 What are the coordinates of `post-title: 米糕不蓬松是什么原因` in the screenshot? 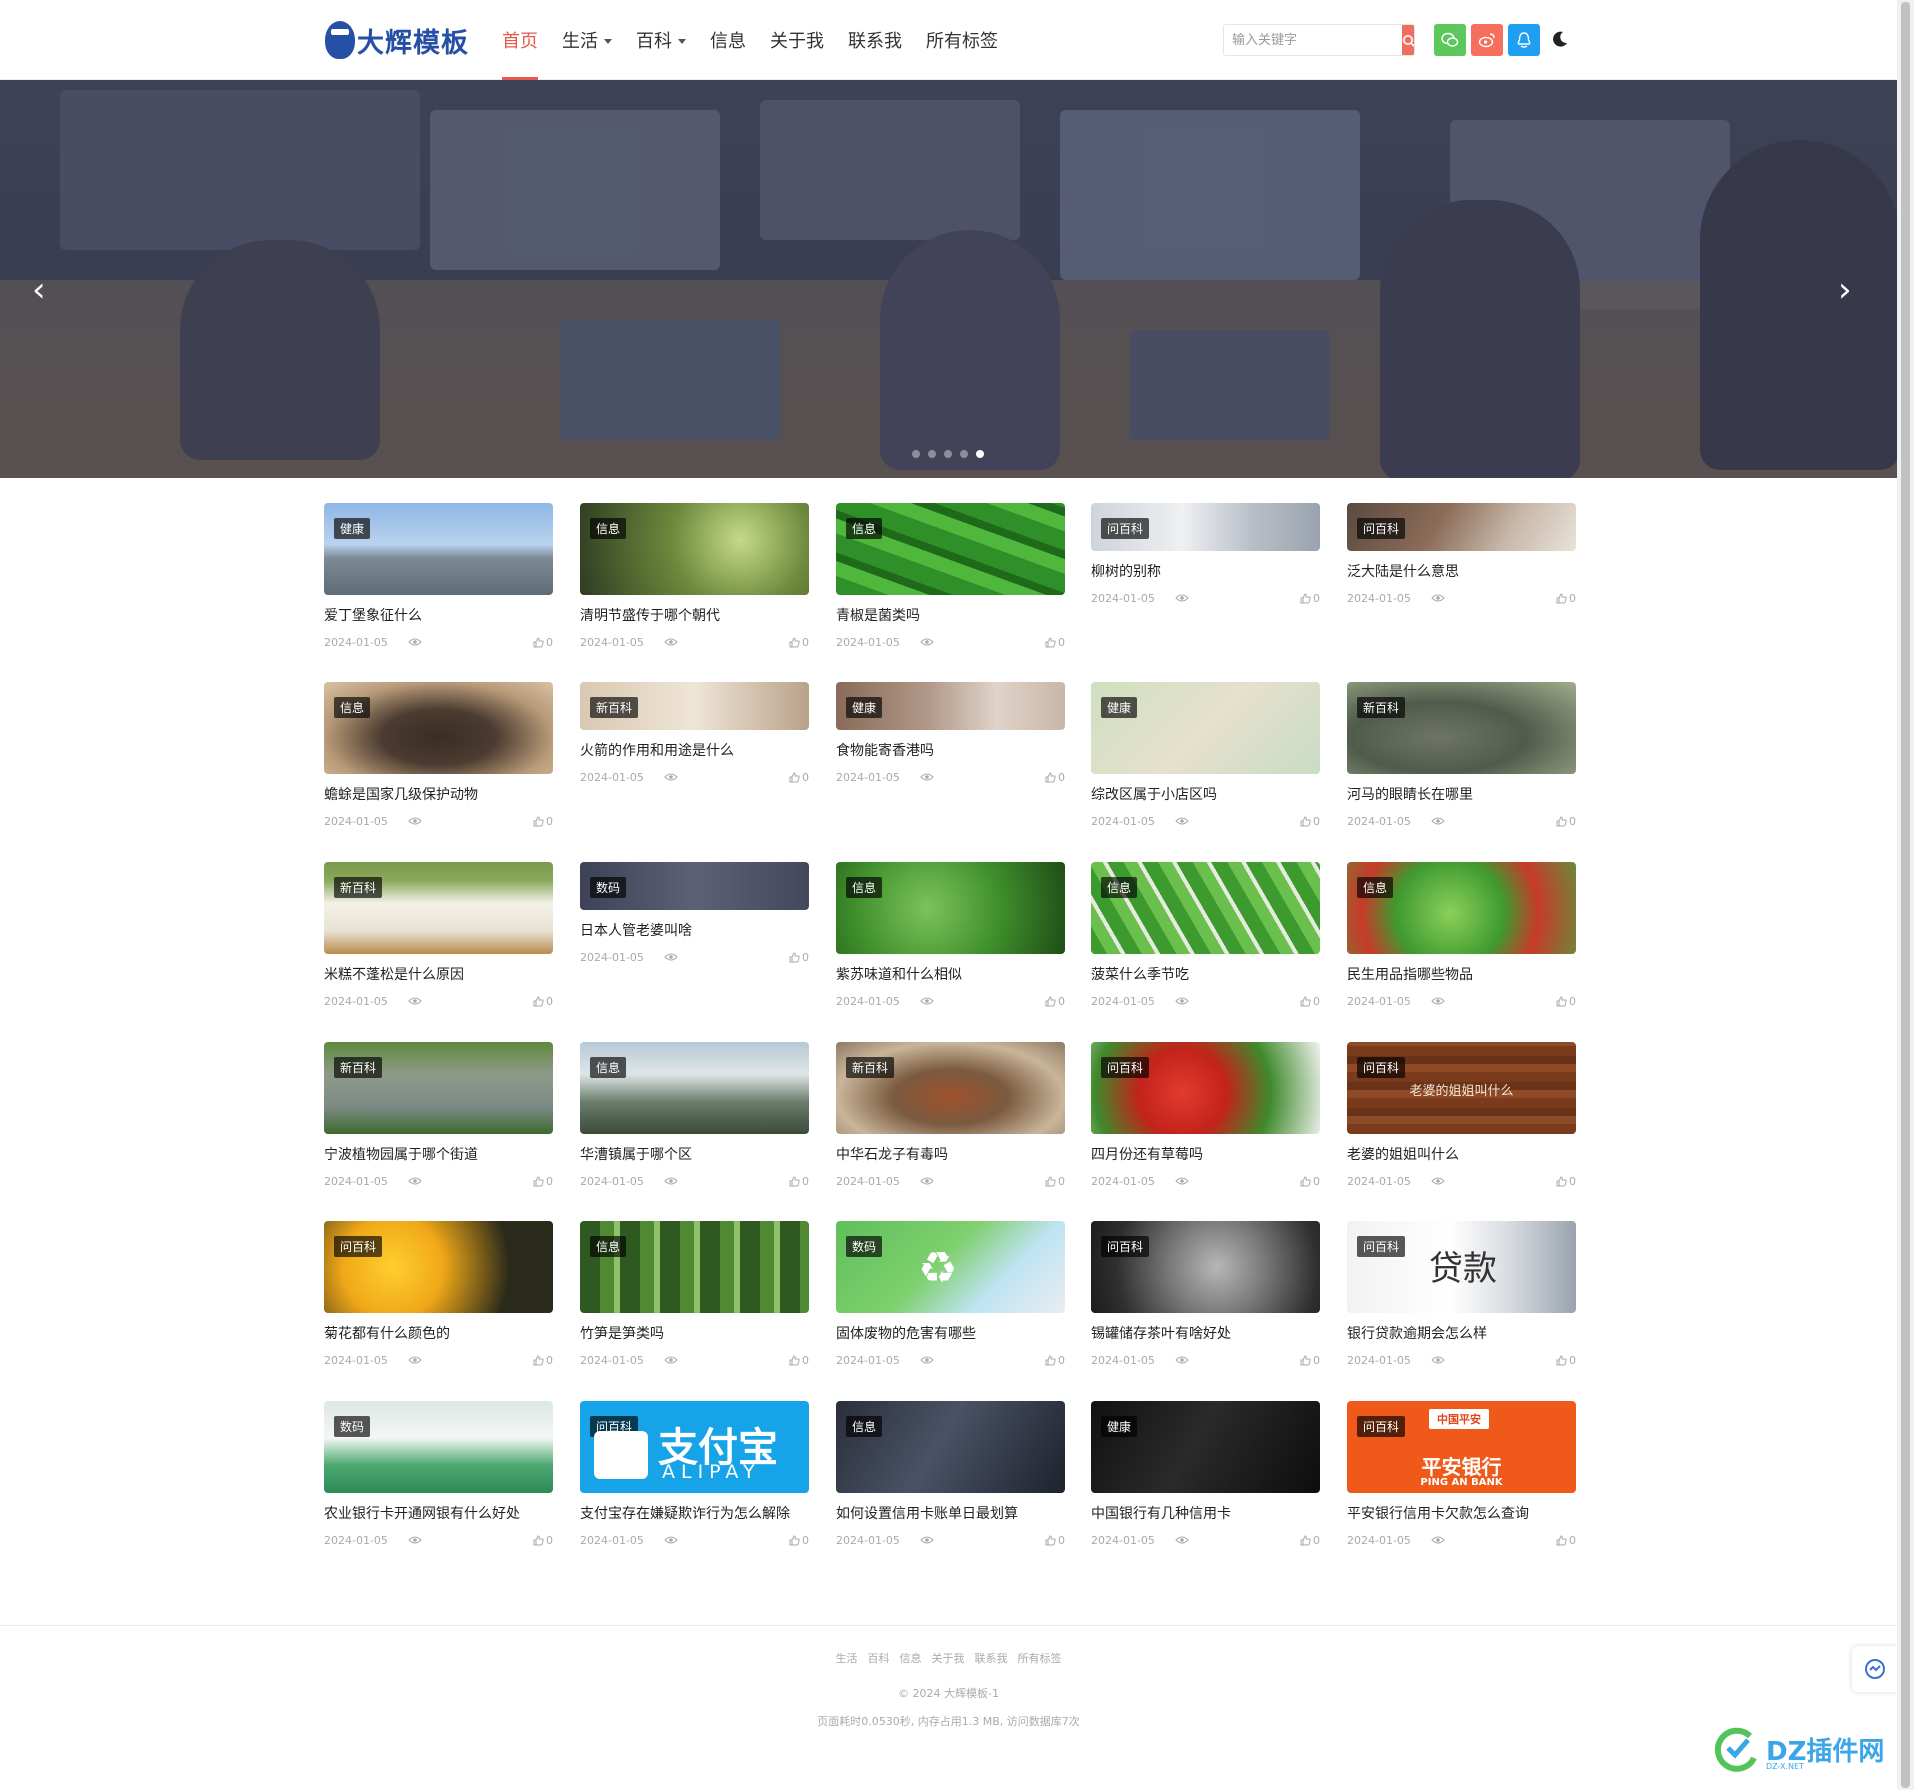 It's located at (438, 974).